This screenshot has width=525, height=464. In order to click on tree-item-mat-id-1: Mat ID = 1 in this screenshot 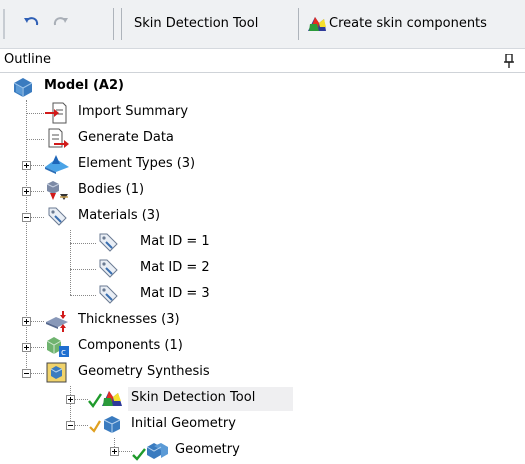, I will do `click(196, 243)`.